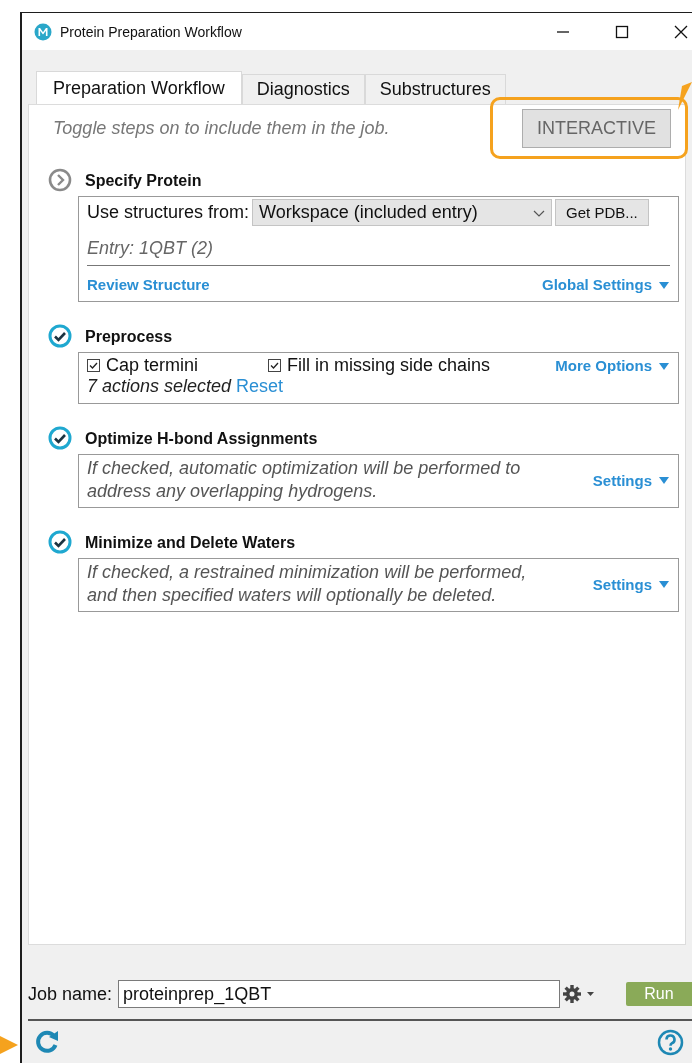 The image size is (692, 1063). Describe the element at coordinates (148, 284) in the screenshot. I see `review-structure-link: Review Structure` at that location.